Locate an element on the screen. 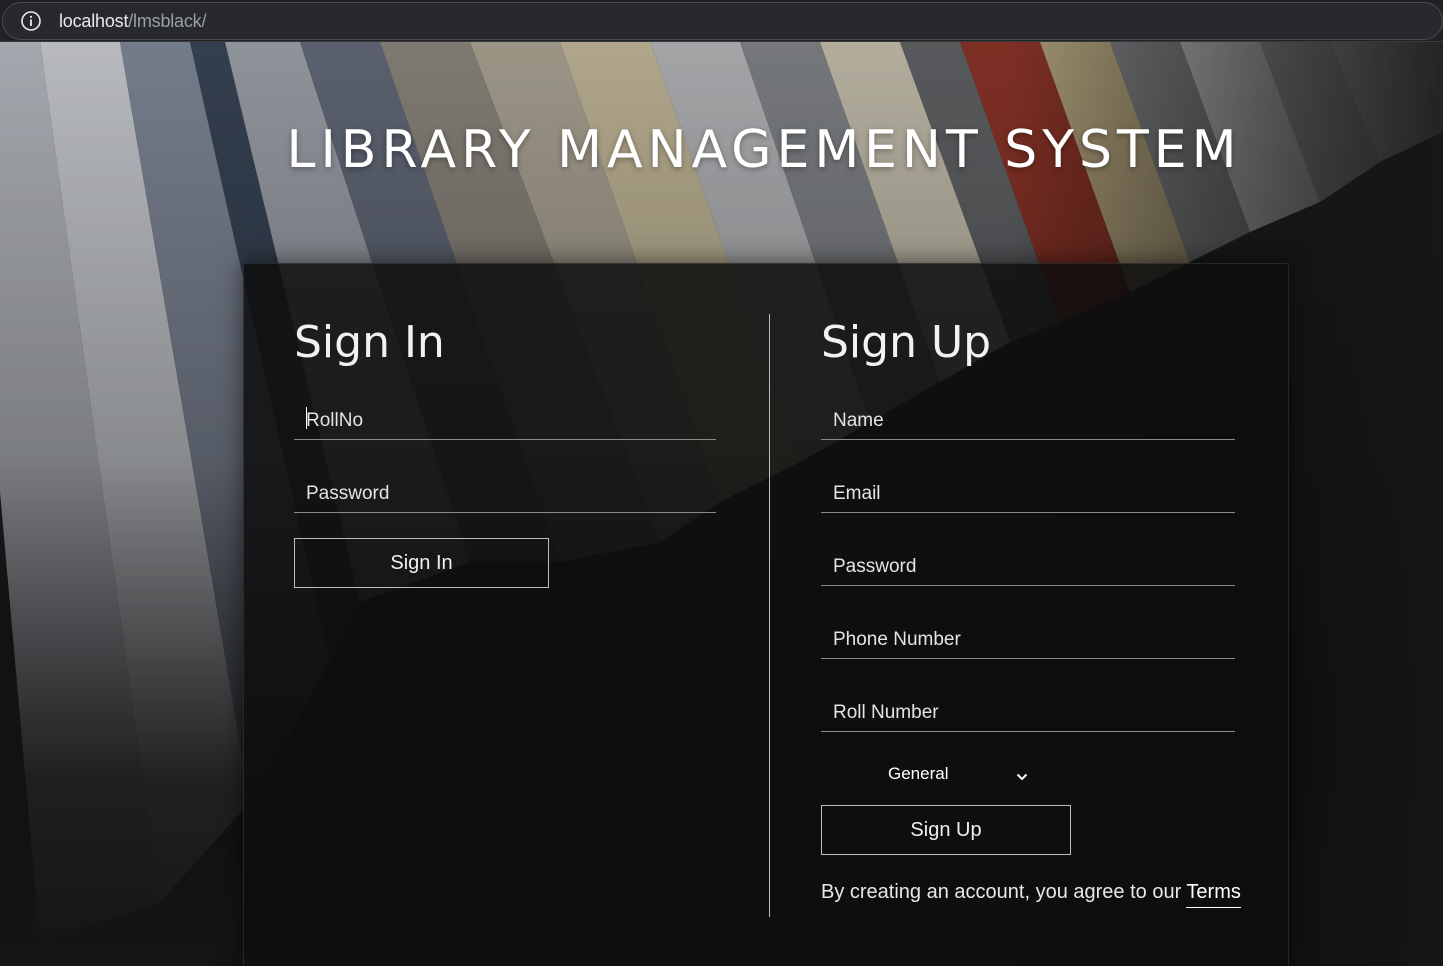 This screenshot has width=1443, height=966. browser-address-bar: localhost/lmsblack/ is located at coordinates (721, 21).